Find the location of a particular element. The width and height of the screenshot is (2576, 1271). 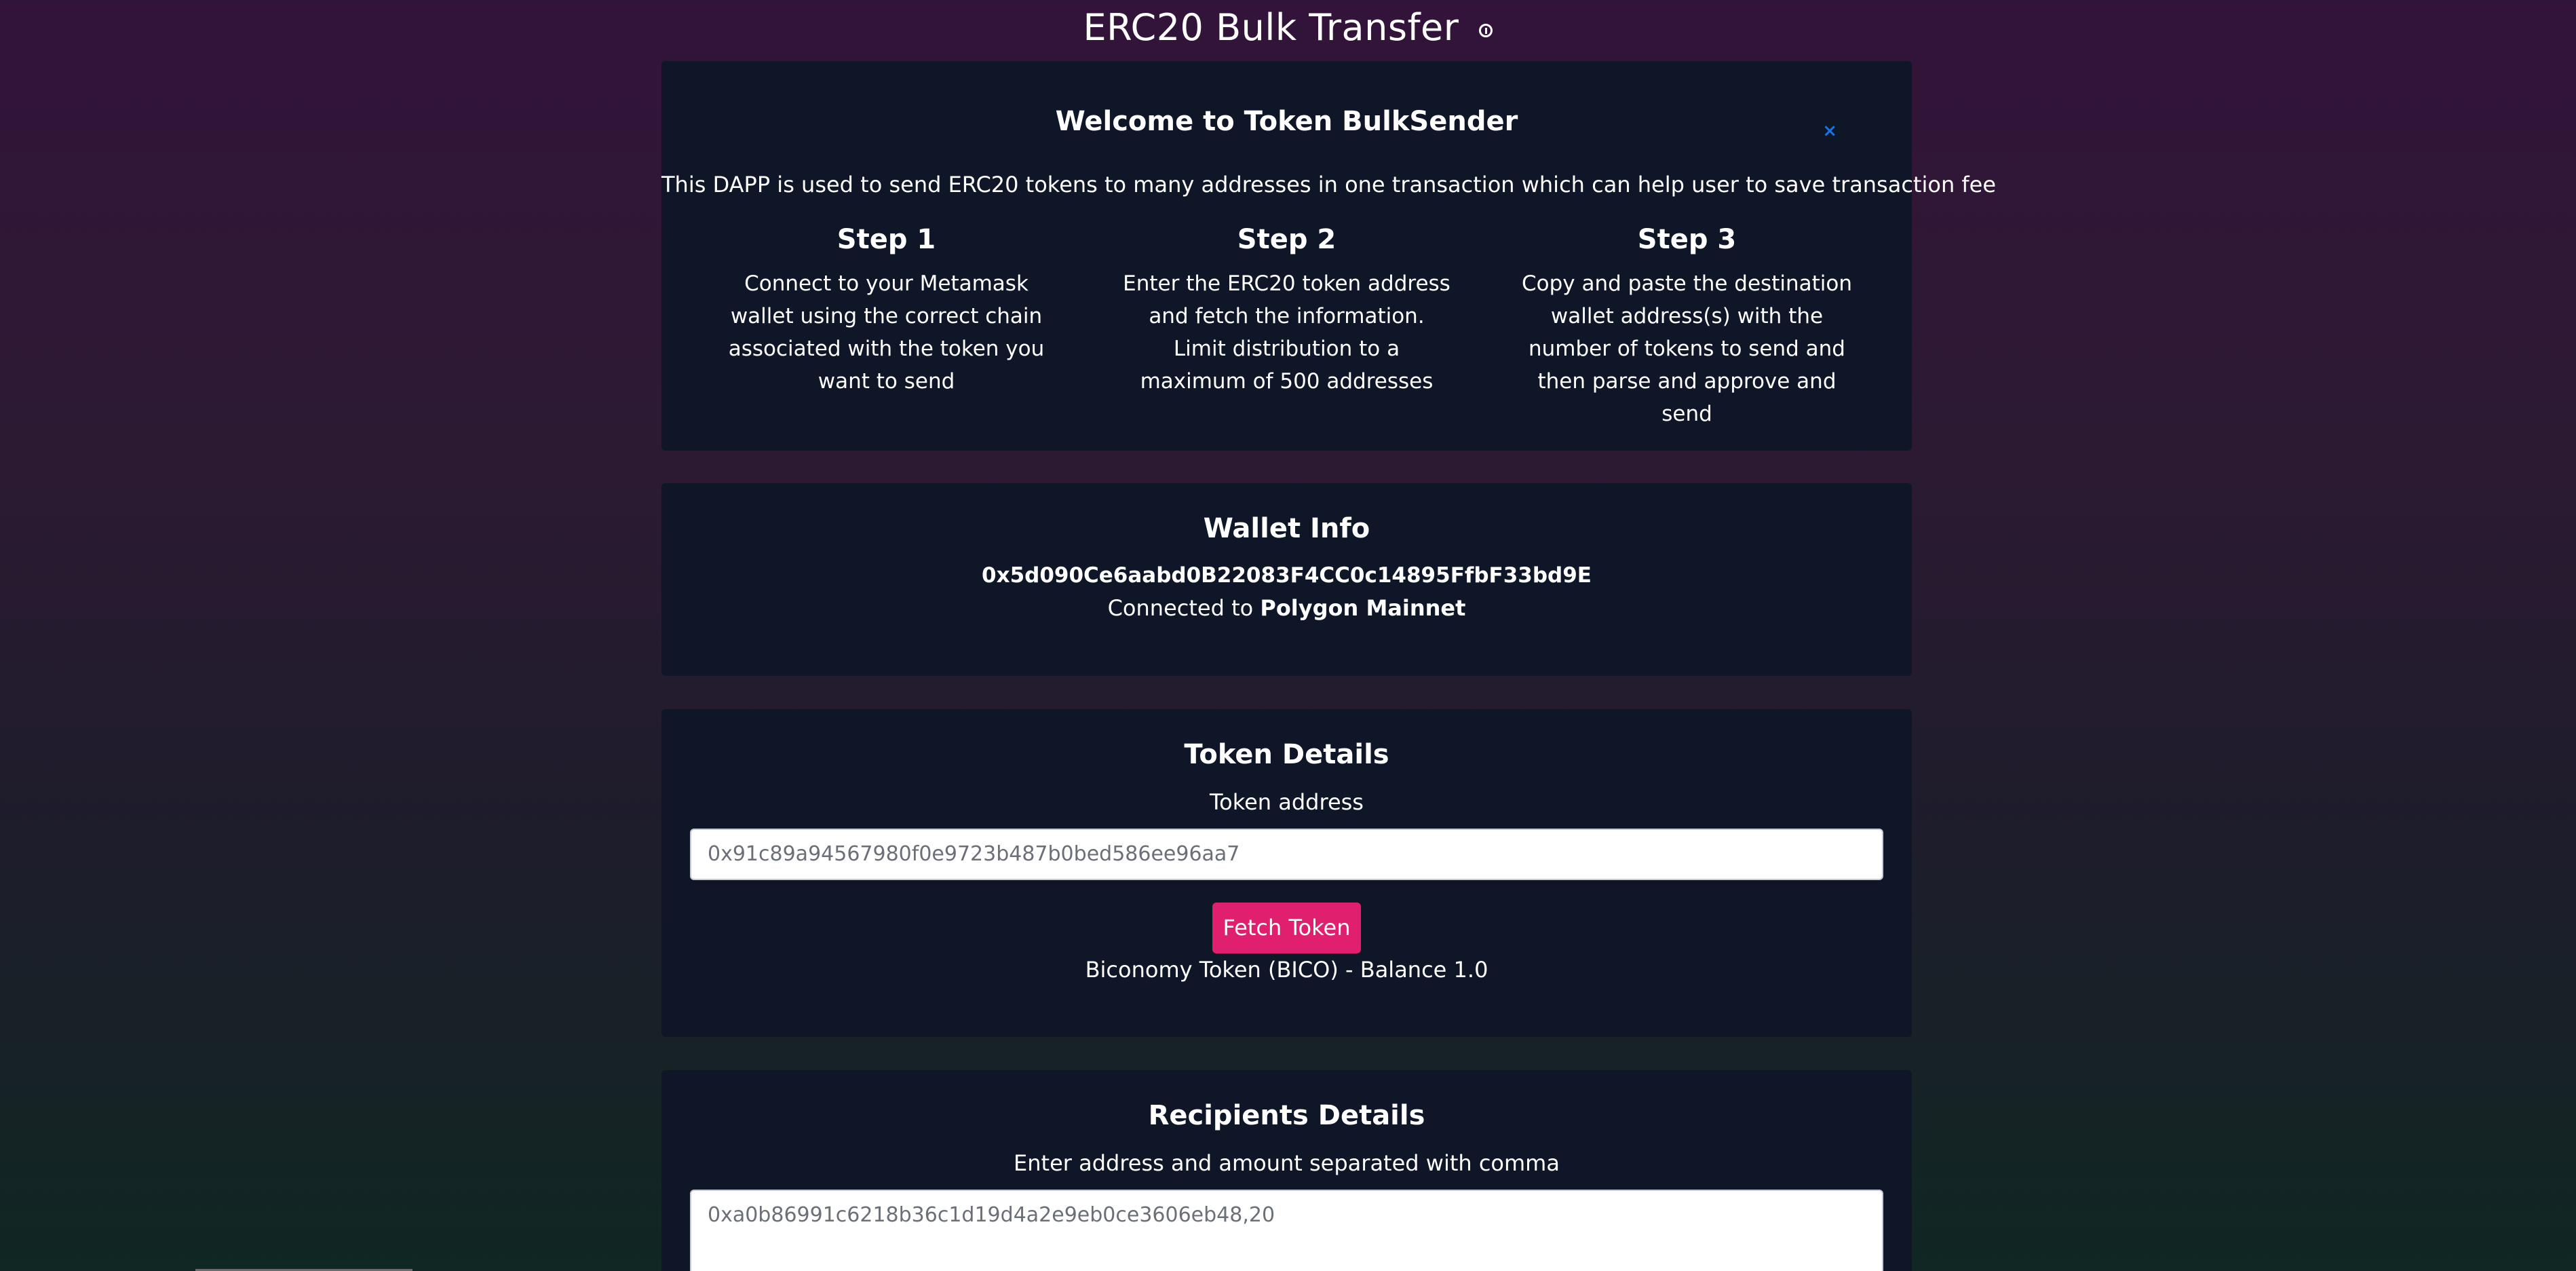

fetch-token-button: Fetch Token is located at coordinates (1286, 928).